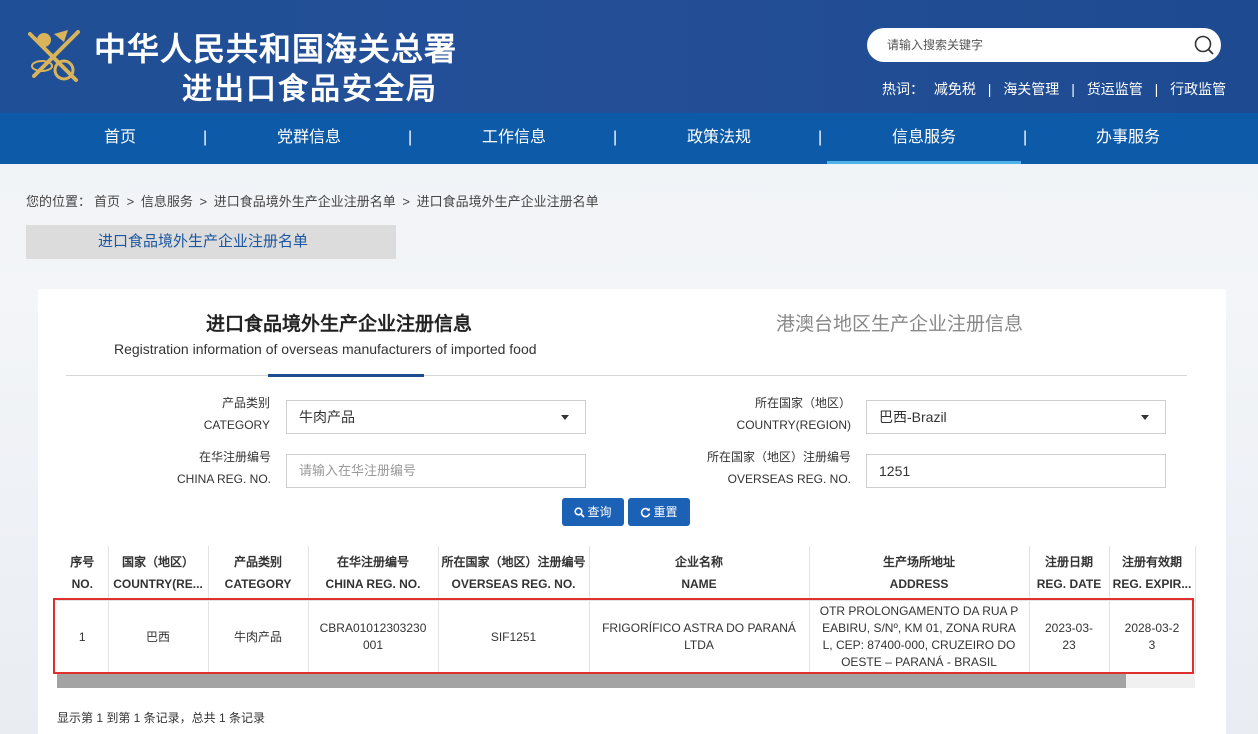 This screenshot has width=1258, height=734. What do you see at coordinates (309, 138) in the screenshot?
I see `nav-item-party-info: 党群信息` at bounding box center [309, 138].